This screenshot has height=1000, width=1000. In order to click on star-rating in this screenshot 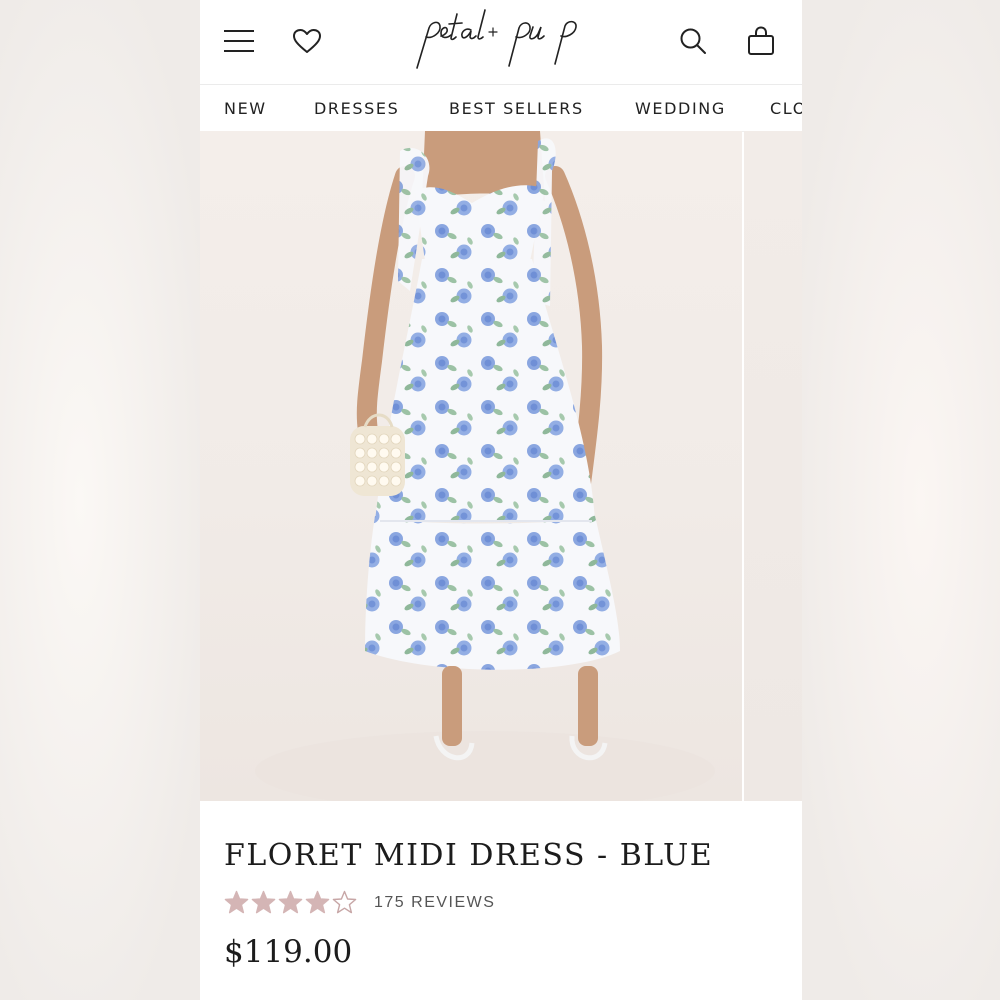, I will do `click(290, 902)`.